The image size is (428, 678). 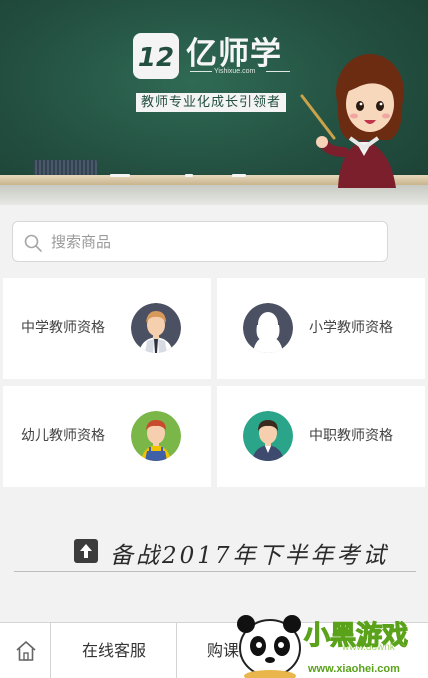 What do you see at coordinates (211, 242) in the screenshot?
I see `search-input` at bounding box center [211, 242].